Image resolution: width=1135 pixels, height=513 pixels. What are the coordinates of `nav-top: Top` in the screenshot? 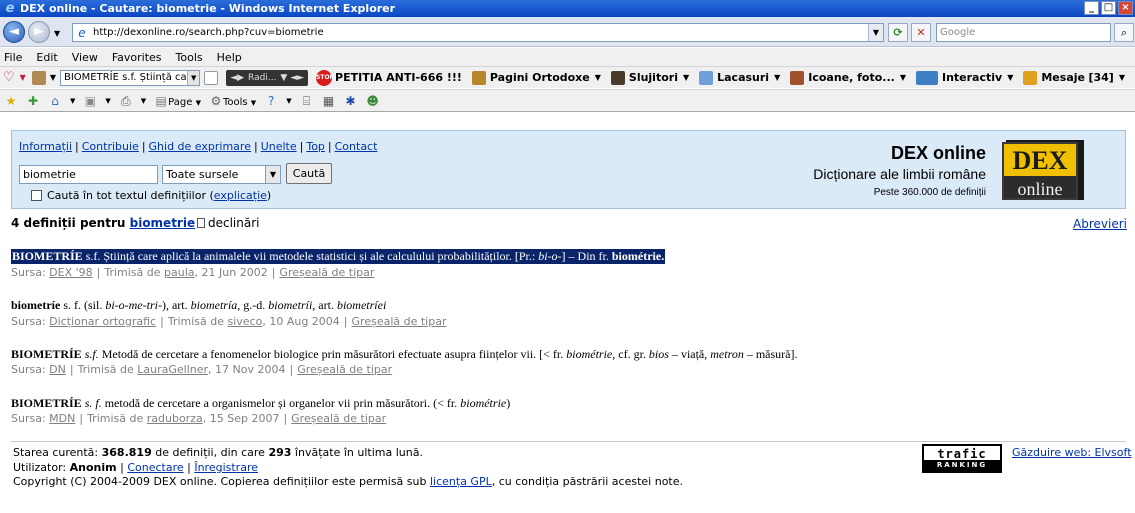 It's located at (315, 146).